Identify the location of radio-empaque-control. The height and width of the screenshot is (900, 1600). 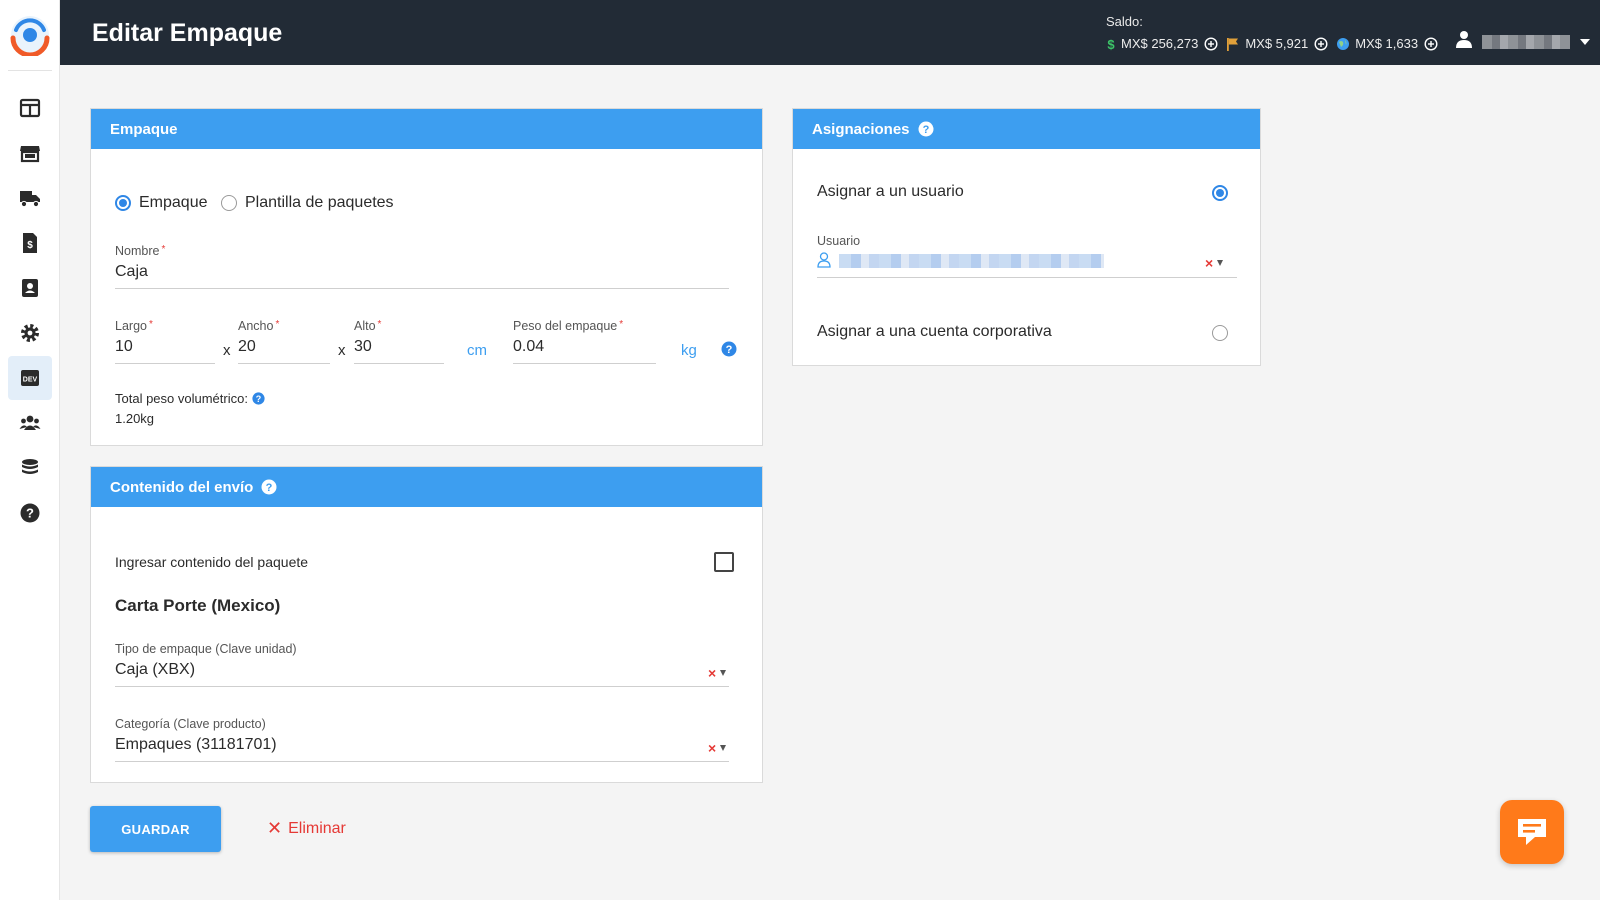
(123, 203).